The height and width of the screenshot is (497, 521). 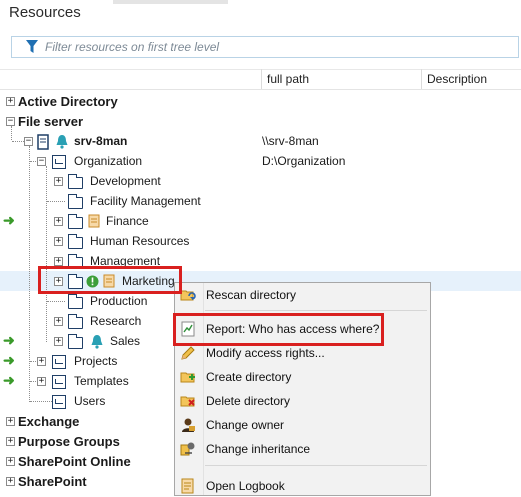 What do you see at coordinates (278, 329) in the screenshot?
I see `annotation-highlight-report` at bounding box center [278, 329].